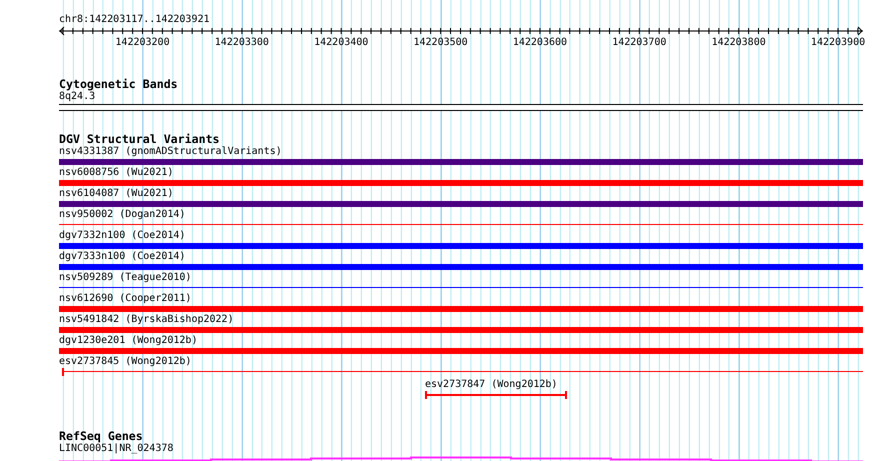 The width and height of the screenshot is (890, 461). Describe the element at coordinates (116, 449) in the screenshot. I see `gene-label: LINC00051|NR_024378` at that location.